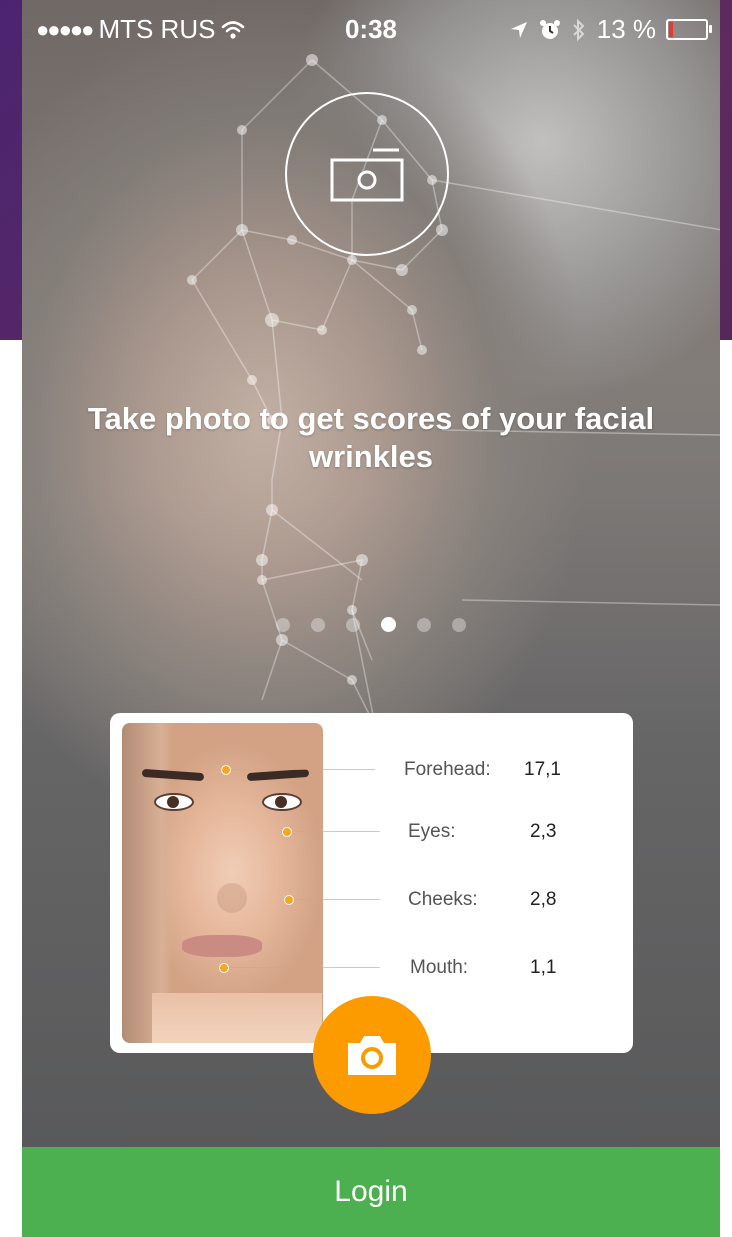 The height and width of the screenshot is (1237, 732). I want to click on status-bar: ●●●●● MTS RUS 0:38 13 %, so click(371, 30).